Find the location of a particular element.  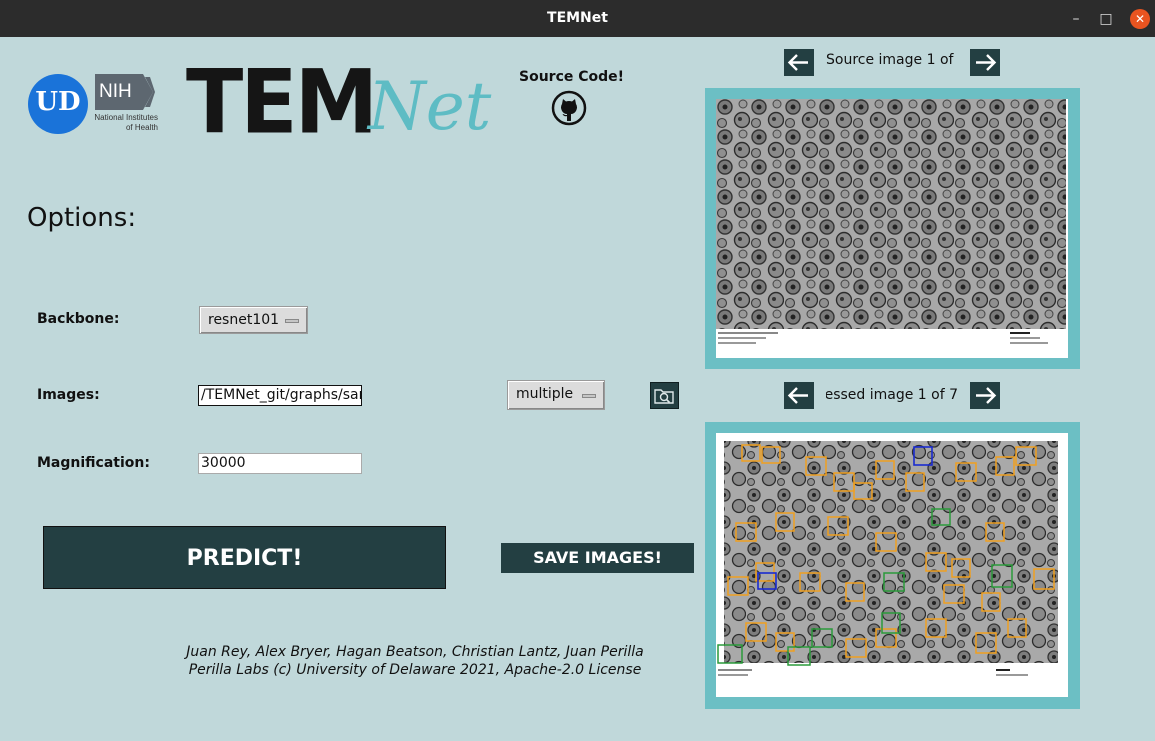

temnet-logo-bold: TEM is located at coordinates (282, 102).